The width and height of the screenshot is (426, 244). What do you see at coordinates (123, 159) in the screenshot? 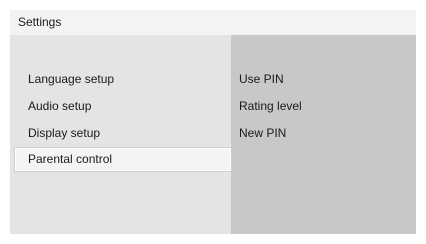
I see `menu-item-parental-control: Parental control` at bounding box center [123, 159].